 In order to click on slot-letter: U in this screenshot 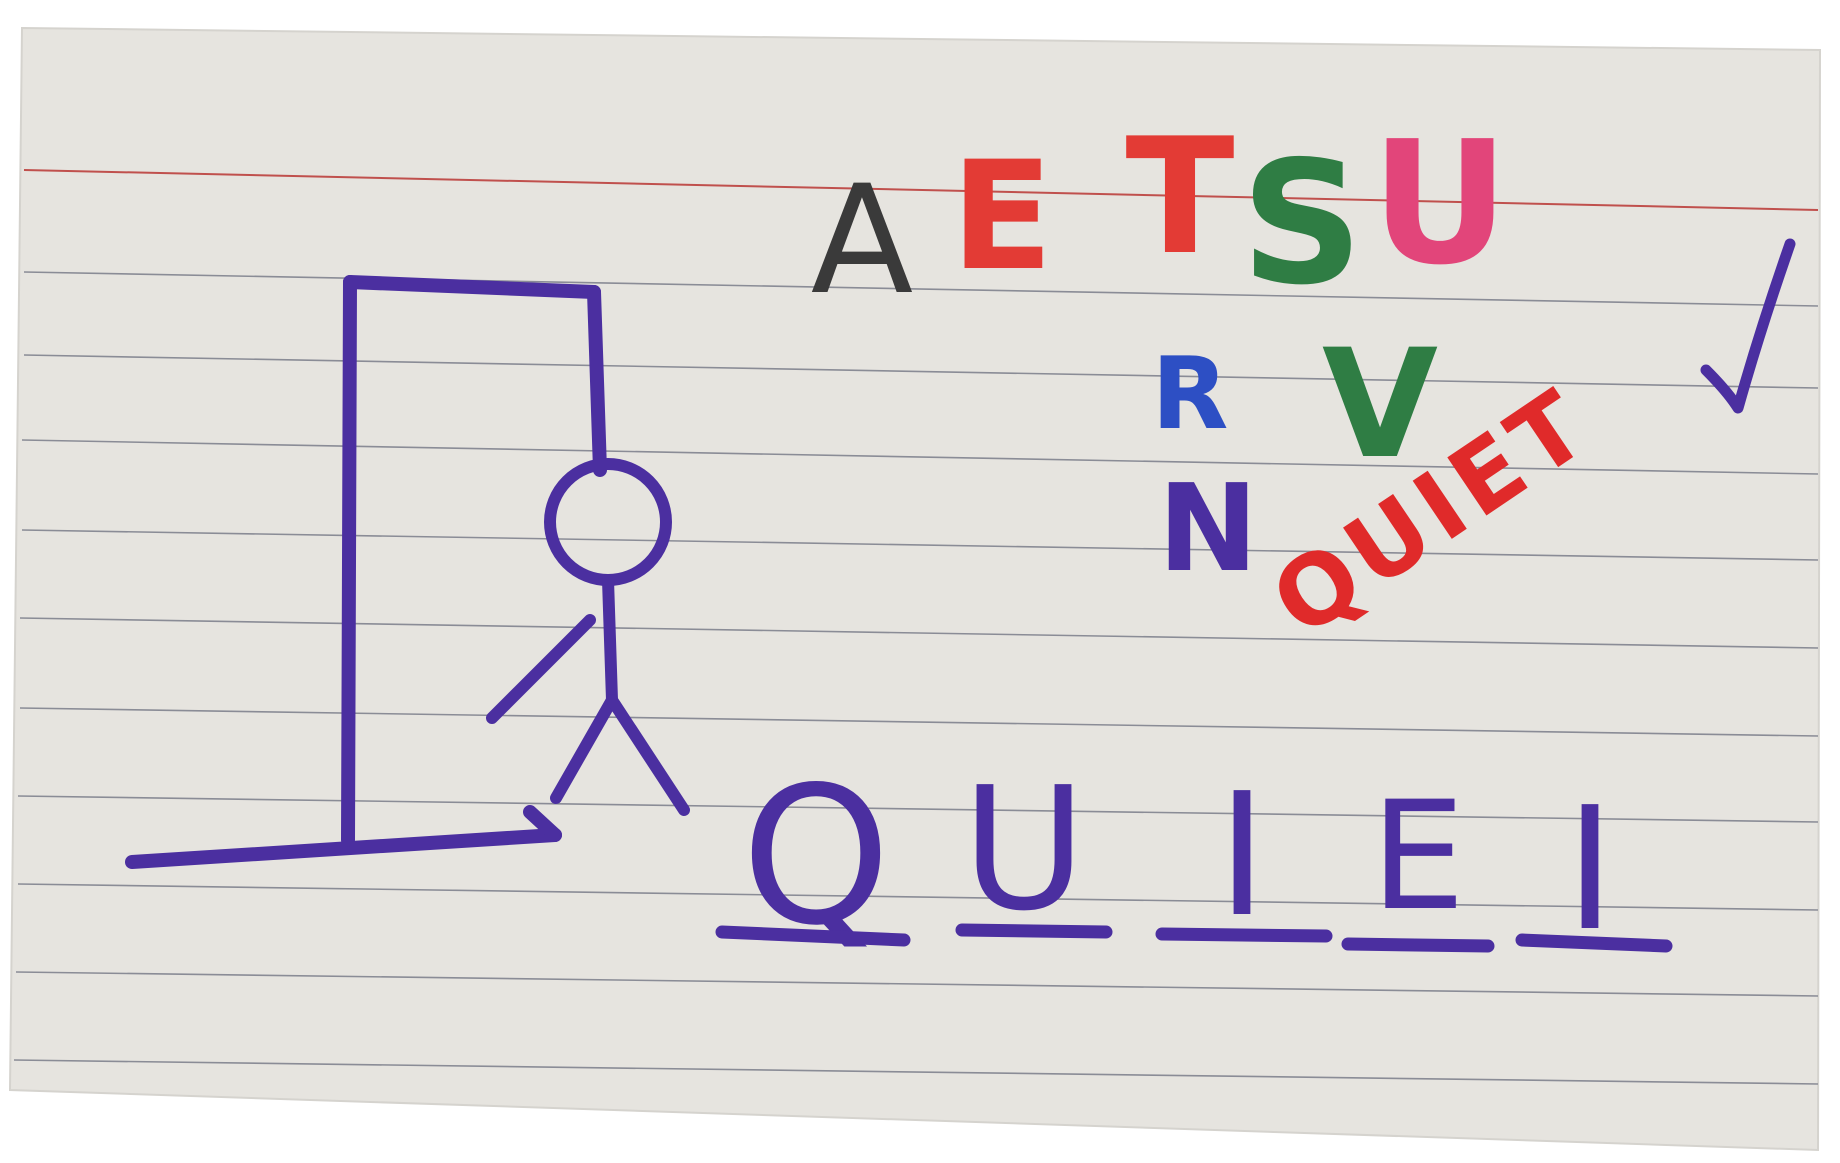, I will do `click(1024, 850)`.